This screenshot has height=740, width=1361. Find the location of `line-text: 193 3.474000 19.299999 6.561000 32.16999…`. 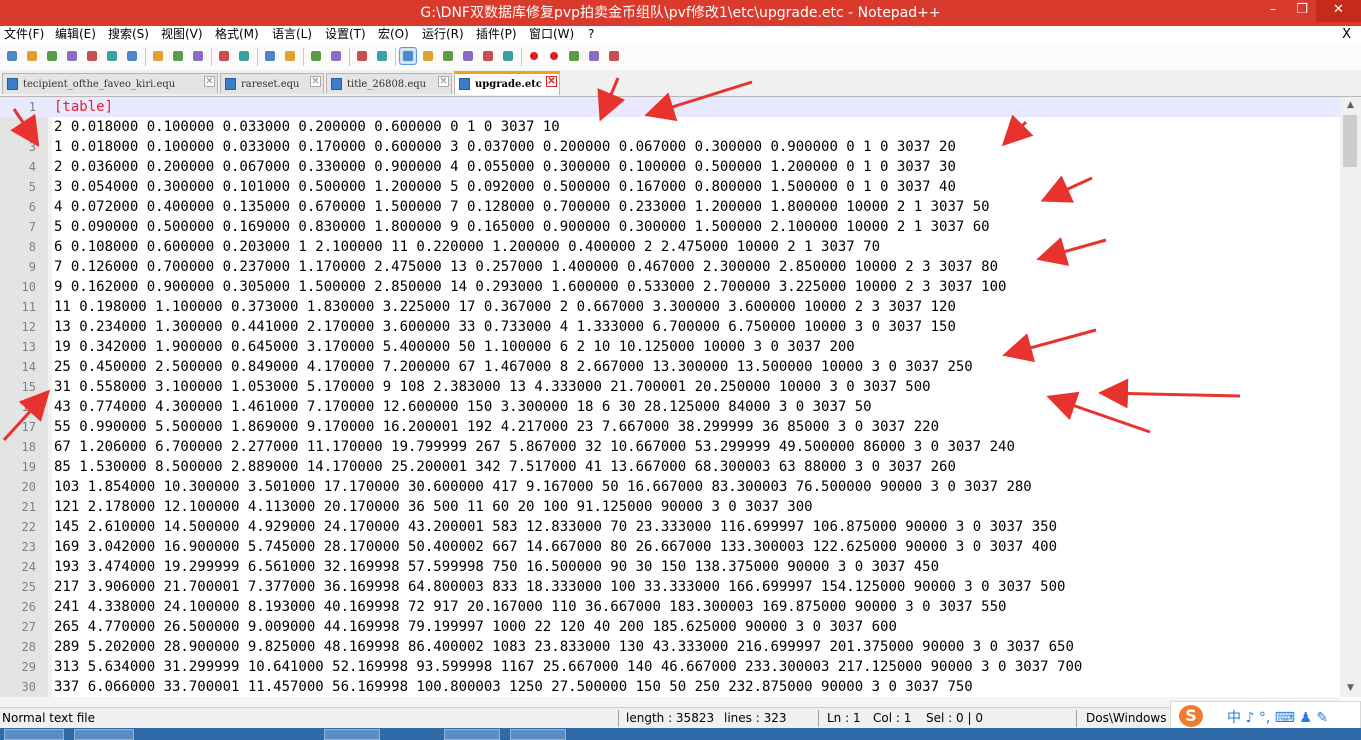

line-text: 193 3.474000 19.299999 6.561000 32.16999… is located at coordinates (496, 567).